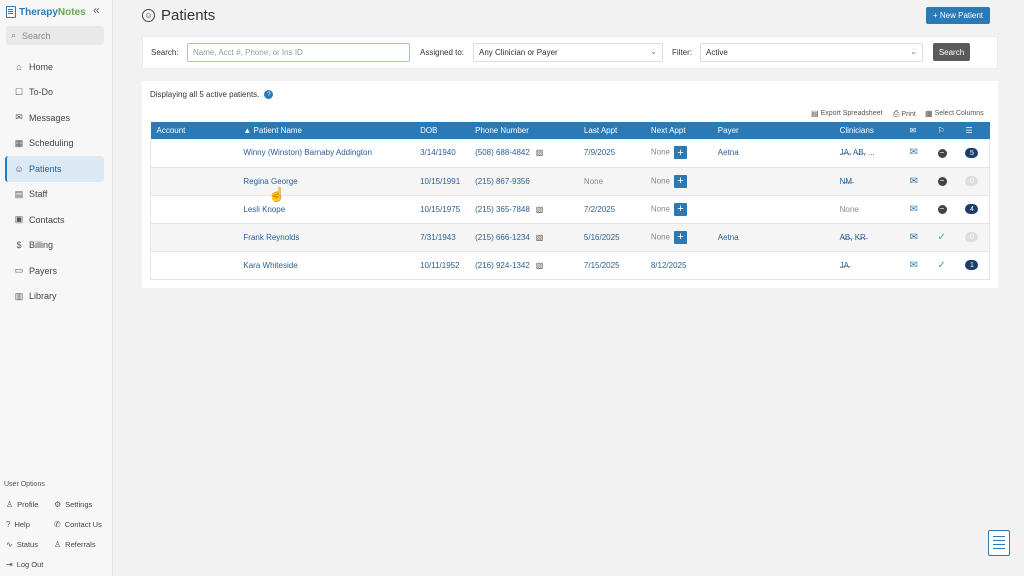 This screenshot has height=576, width=1024. Describe the element at coordinates (326, 209) in the screenshot. I see `patient-name-link: Lesli Knope` at that location.